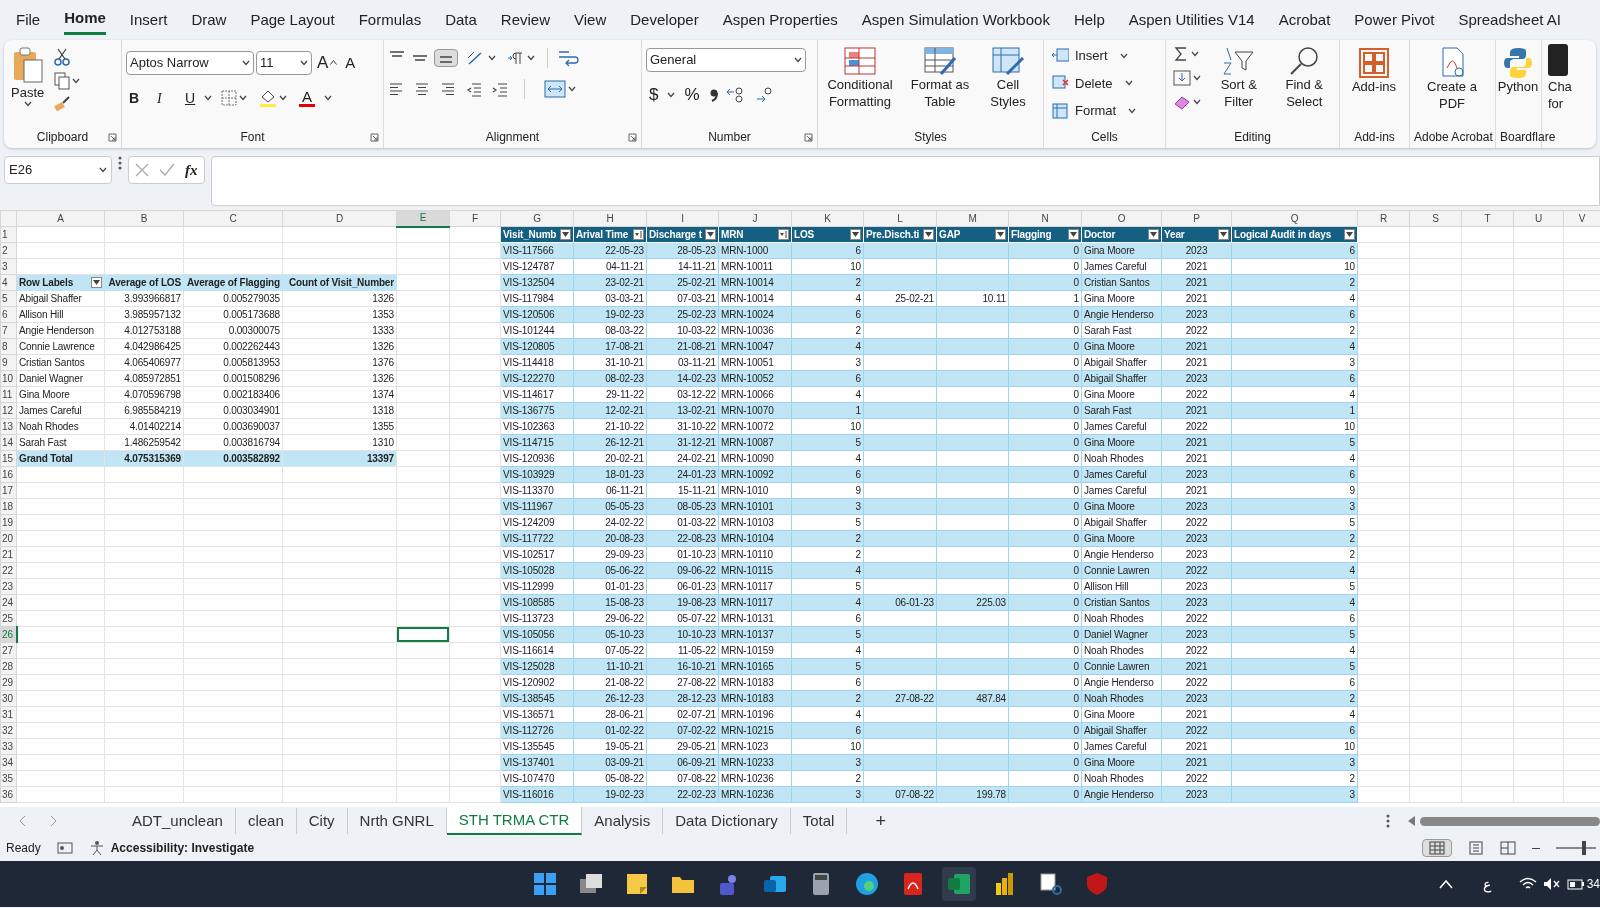 The height and width of the screenshot is (908, 1600). I want to click on find-select-button: Find & Select, so click(1304, 78).